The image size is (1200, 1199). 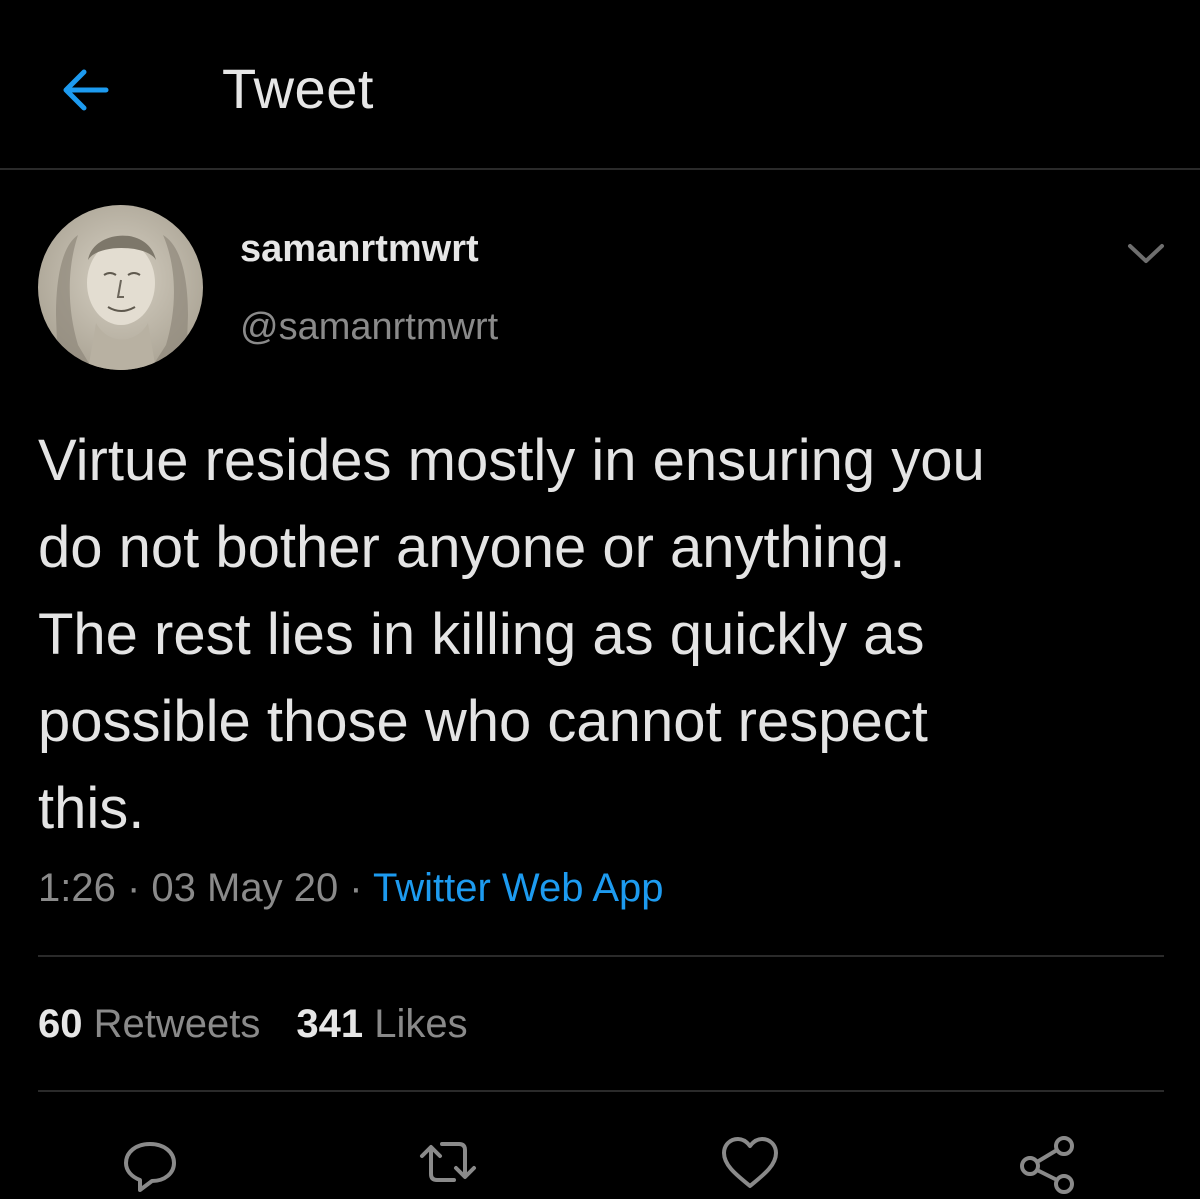 What do you see at coordinates (600, 85) in the screenshot?
I see `header: Tweet` at bounding box center [600, 85].